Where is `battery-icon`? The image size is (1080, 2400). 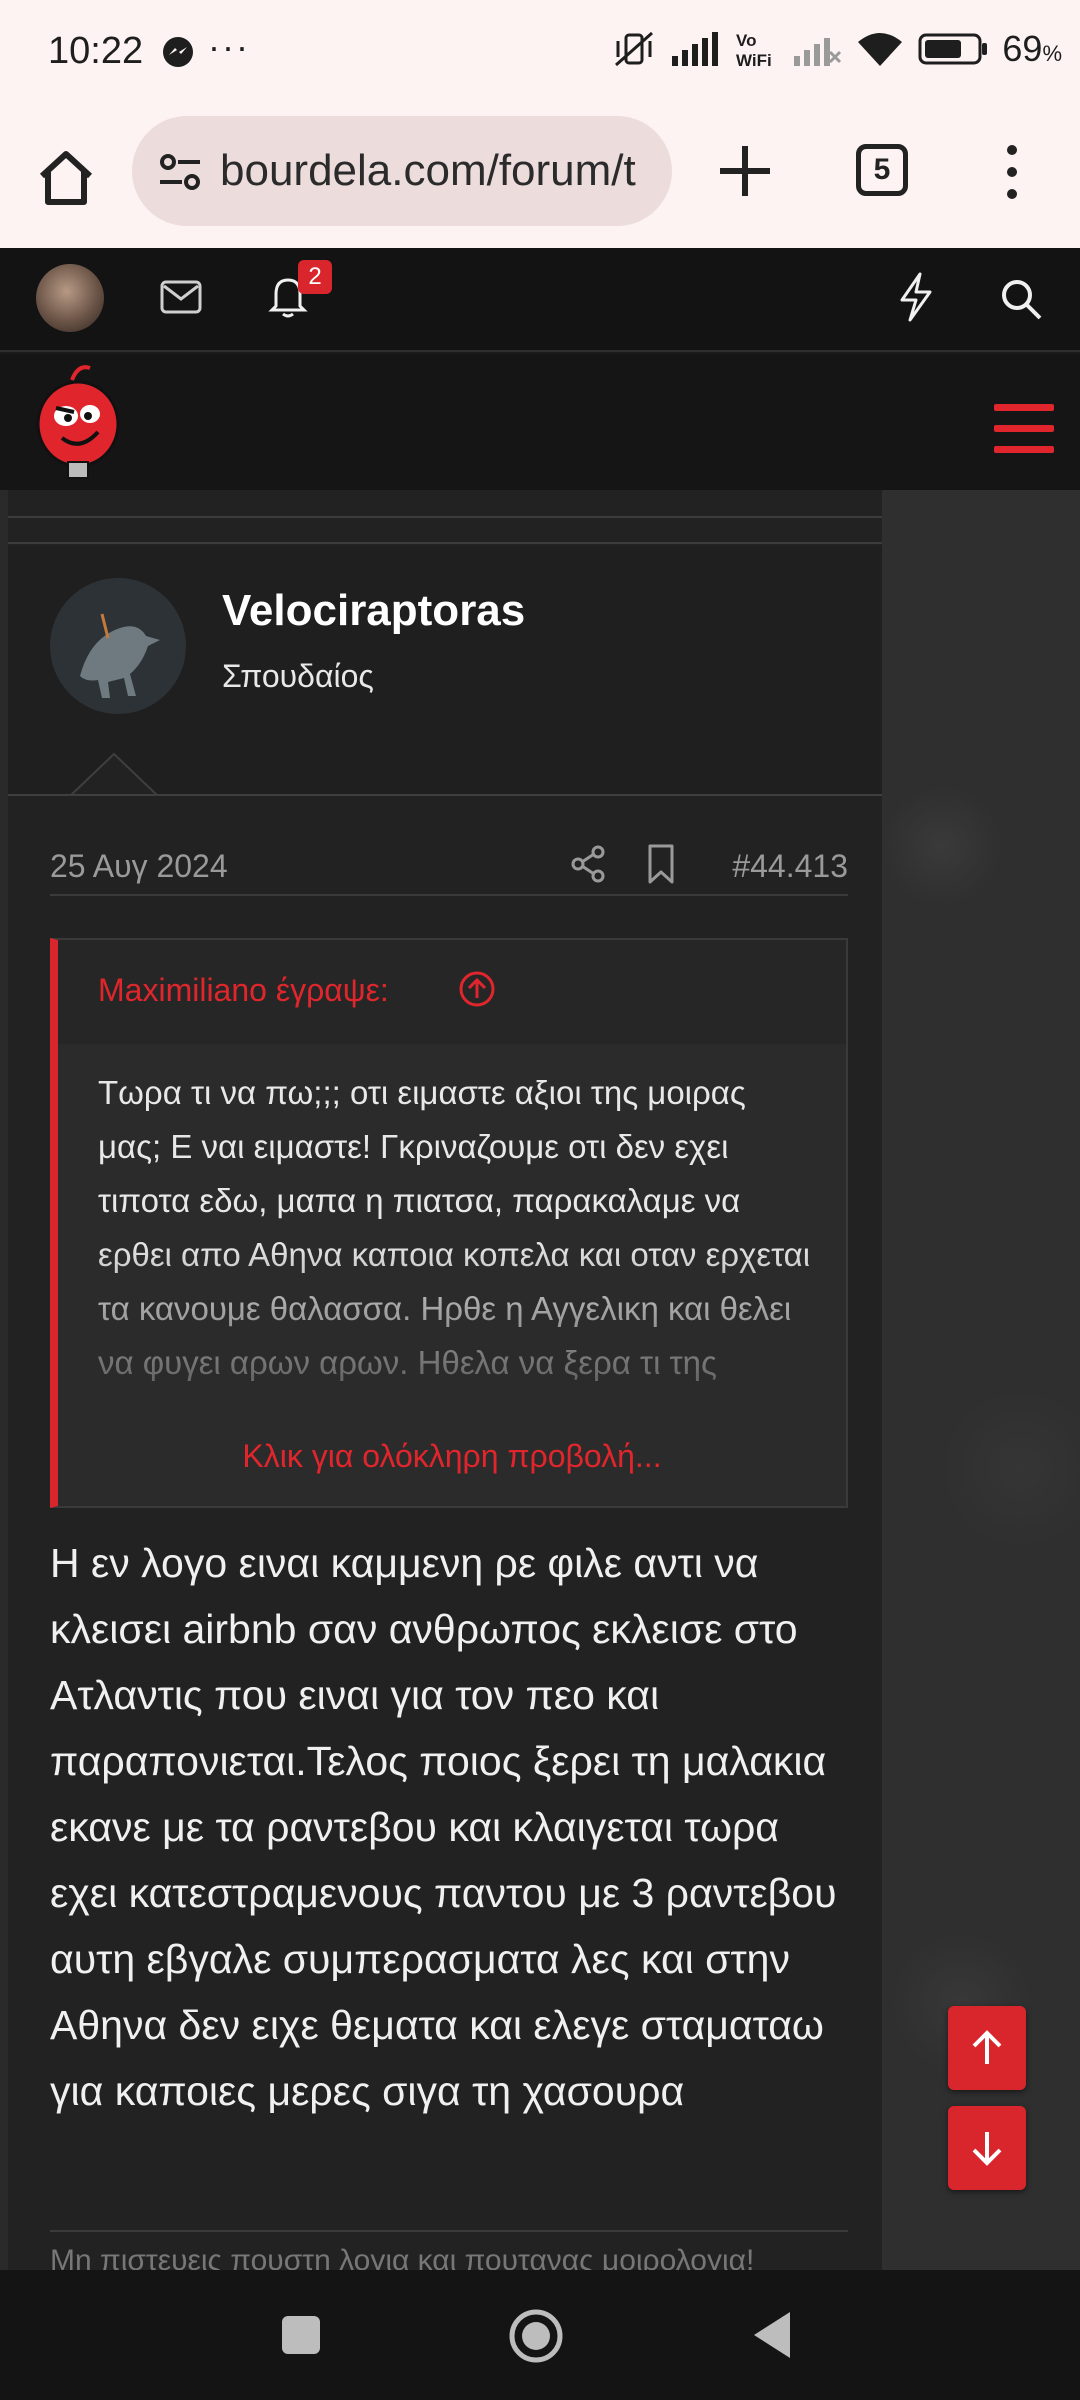 battery-icon is located at coordinates (953, 49).